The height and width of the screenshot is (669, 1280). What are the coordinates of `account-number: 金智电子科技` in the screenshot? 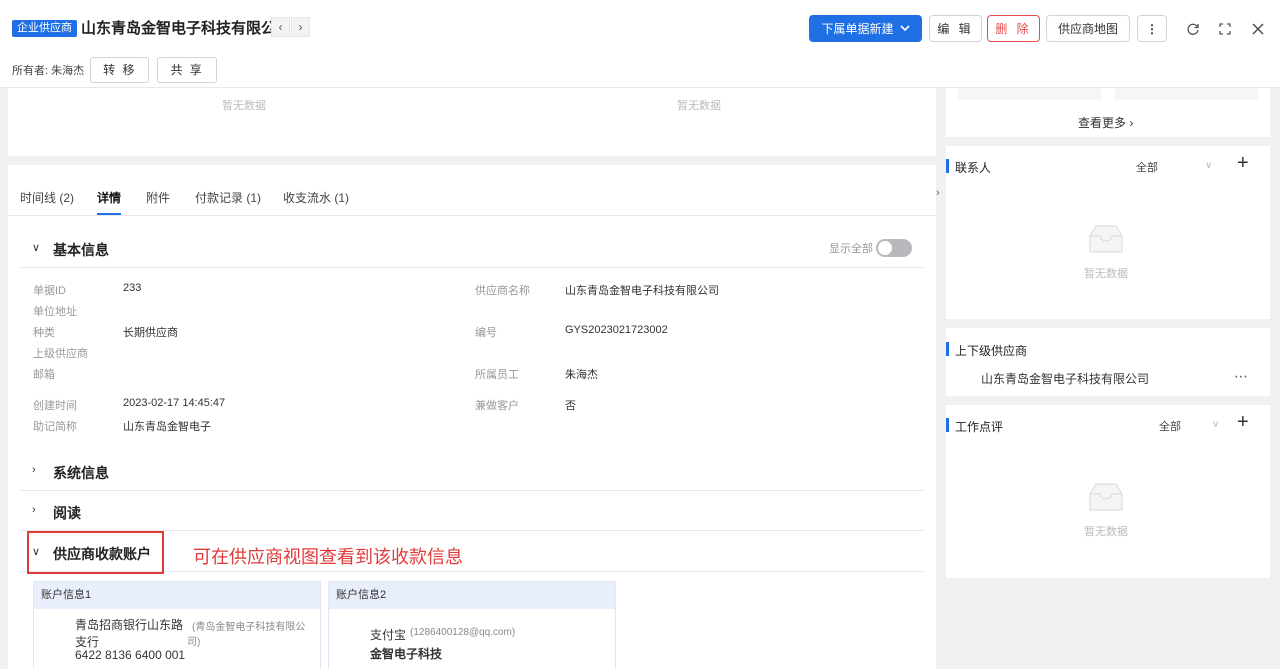 It's located at (406, 654).